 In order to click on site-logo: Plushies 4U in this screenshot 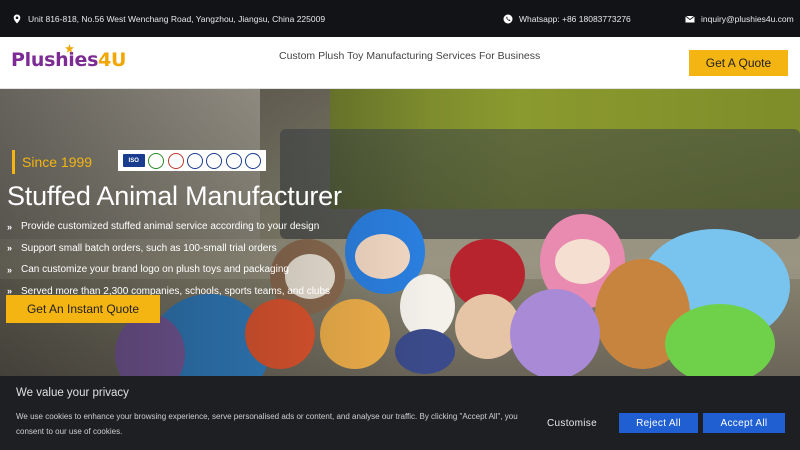, I will do `click(69, 59)`.